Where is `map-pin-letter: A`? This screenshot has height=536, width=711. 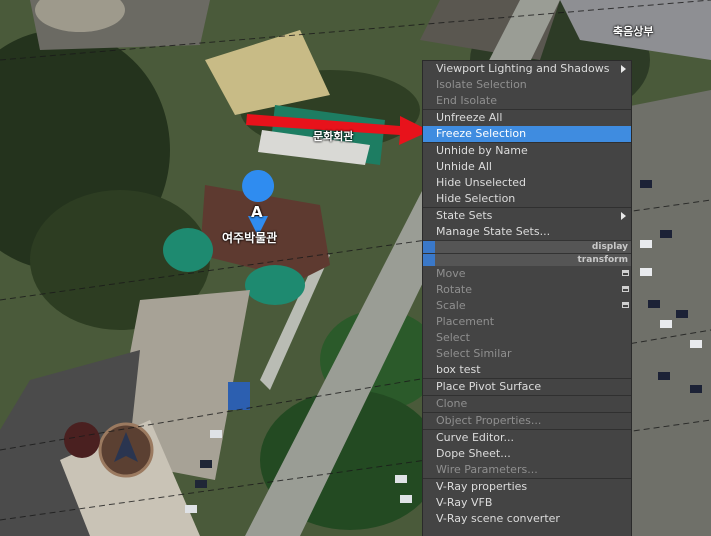 map-pin-letter: A is located at coordinates (257, 212).